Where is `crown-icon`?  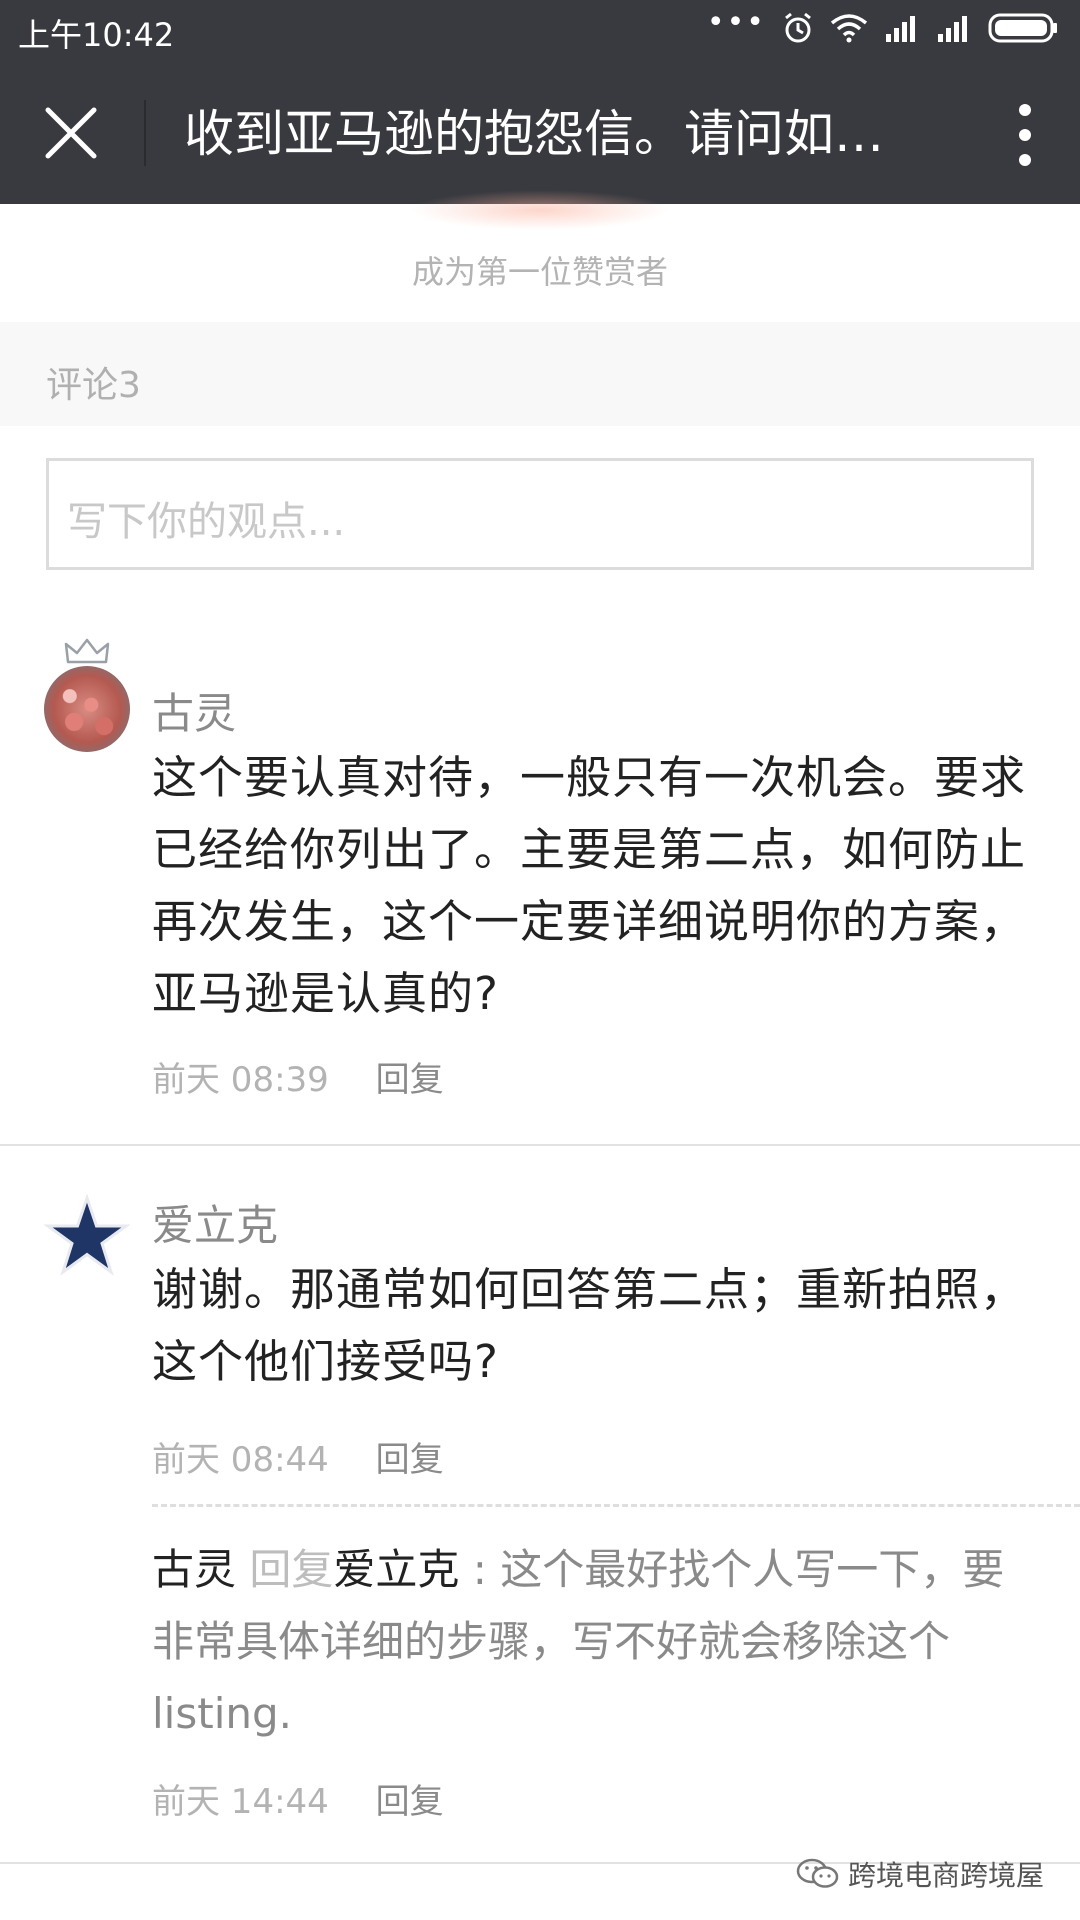 crown-icon is located at coordinates (87, 651).